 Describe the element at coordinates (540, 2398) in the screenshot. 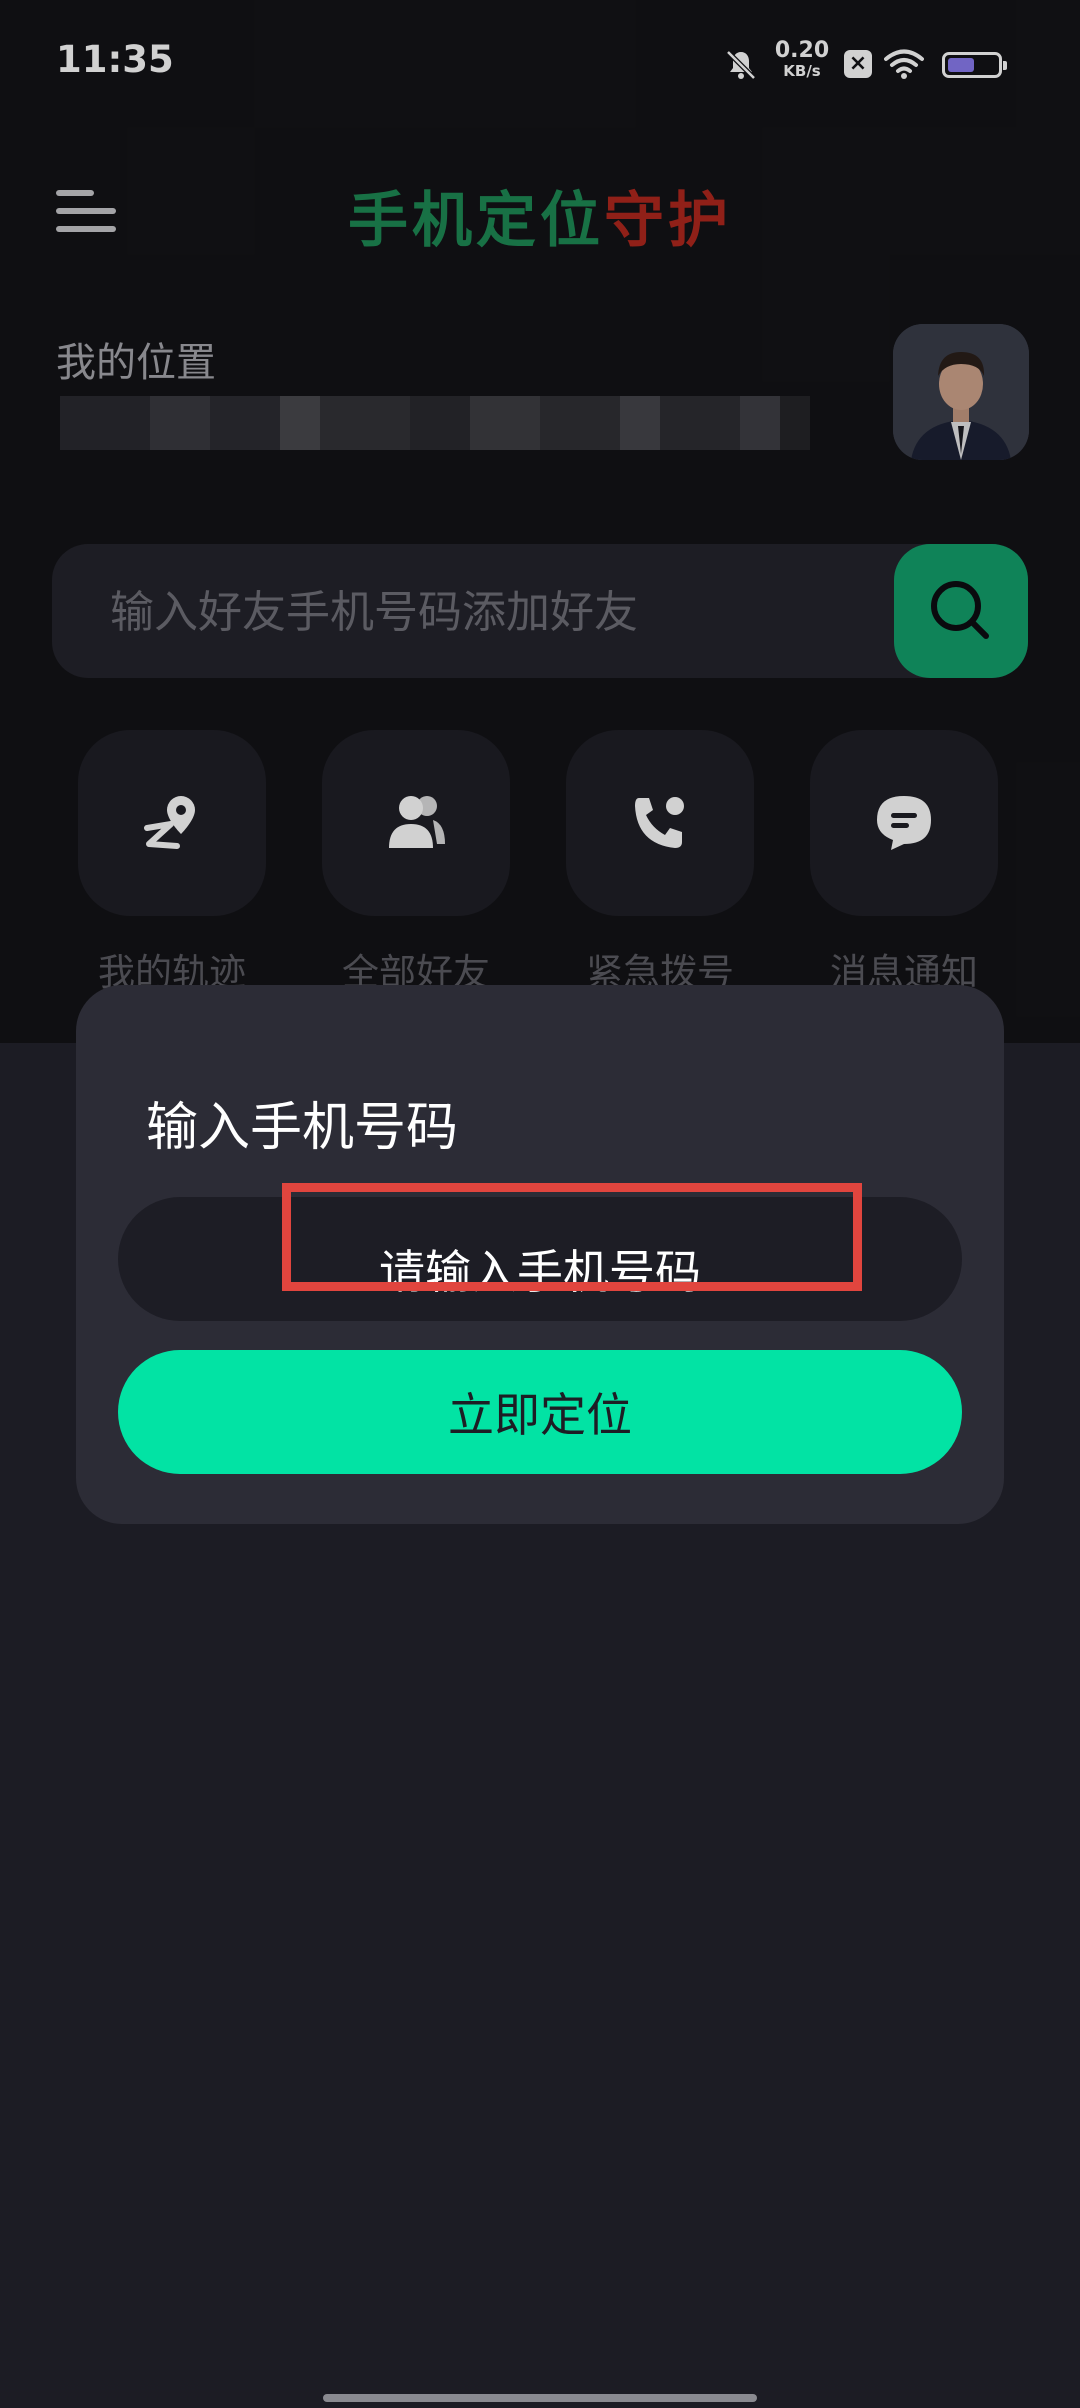

I see `home-indicator` at that location.